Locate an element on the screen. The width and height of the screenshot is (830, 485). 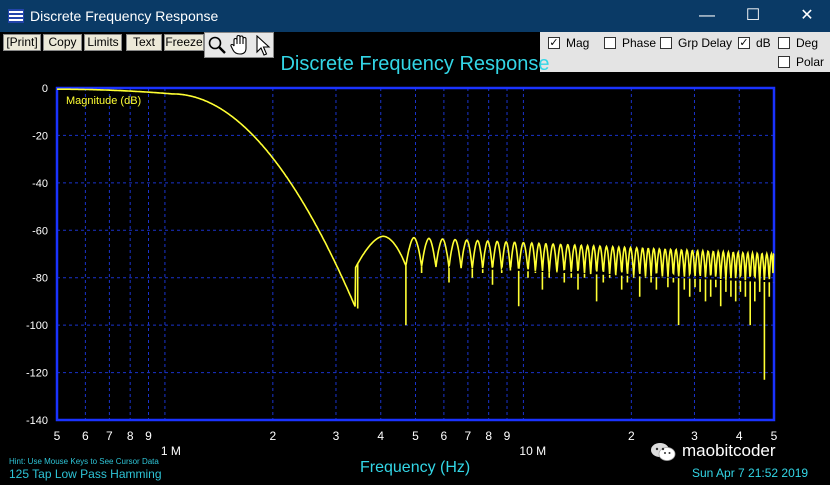
filter-description: 125 Tap Low Pass Hamming is located at coordinates (85, 474).